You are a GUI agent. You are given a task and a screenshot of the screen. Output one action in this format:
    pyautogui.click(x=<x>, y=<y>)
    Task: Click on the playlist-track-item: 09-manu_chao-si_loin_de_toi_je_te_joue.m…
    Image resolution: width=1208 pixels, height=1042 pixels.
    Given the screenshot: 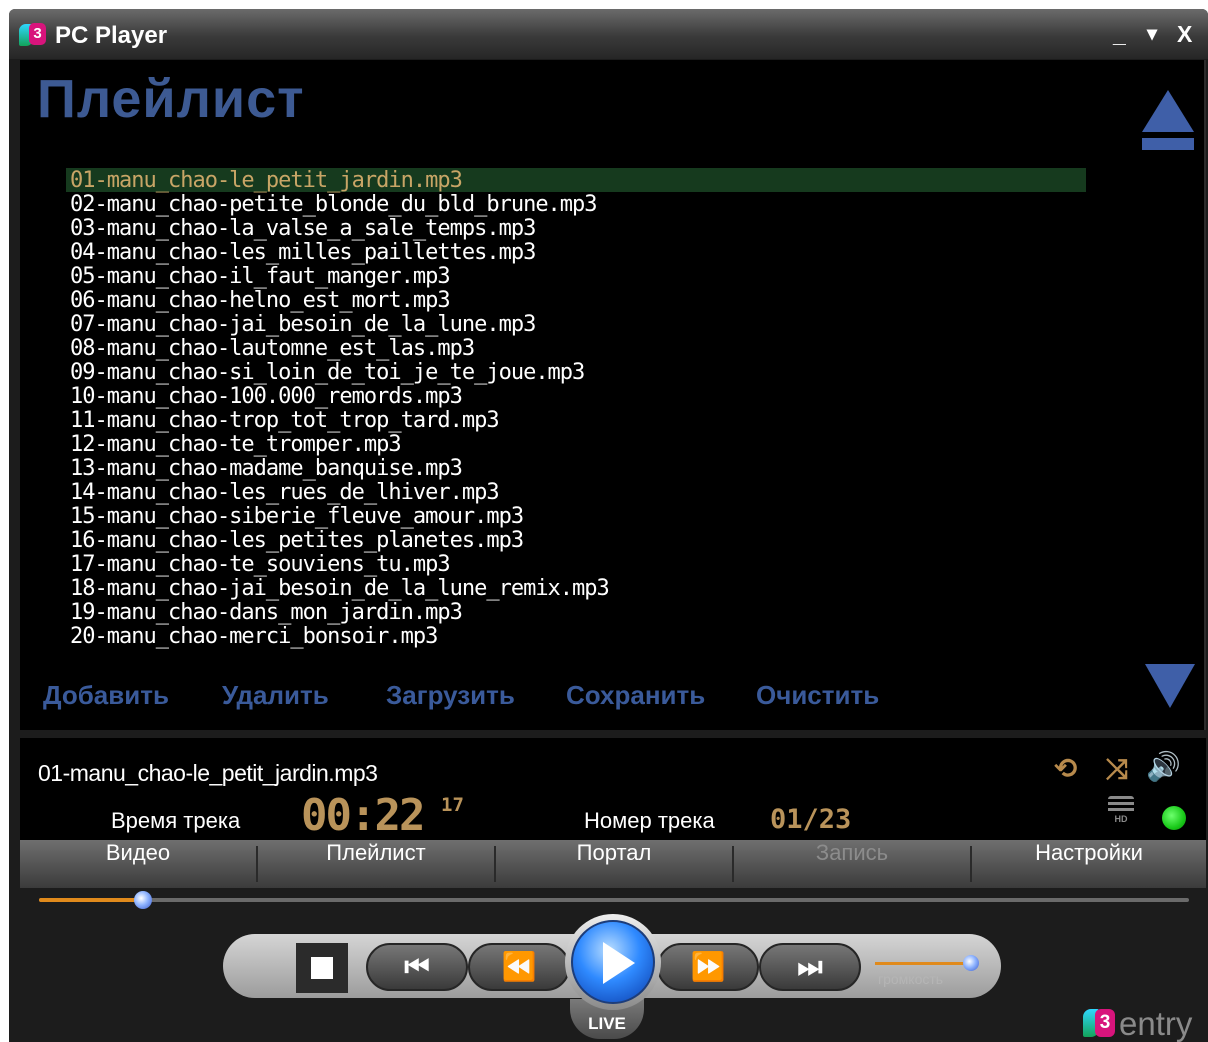 What is the action you would take?
    pyautogui.click(x=576, y=372)
    